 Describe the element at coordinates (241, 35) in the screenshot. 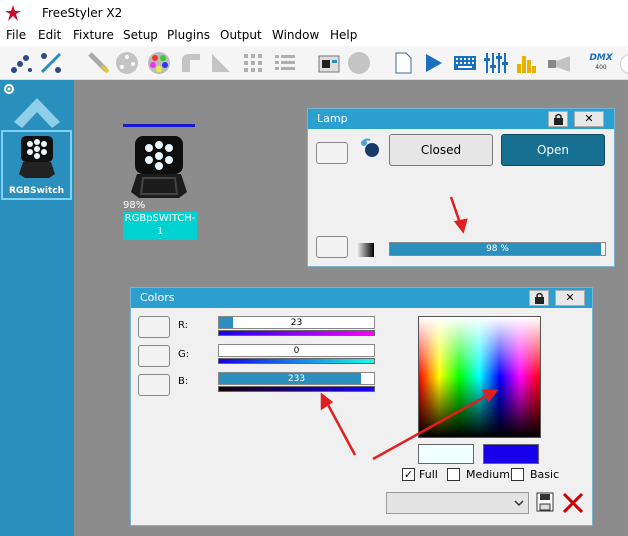

I see `menu-output: Output` at that location.